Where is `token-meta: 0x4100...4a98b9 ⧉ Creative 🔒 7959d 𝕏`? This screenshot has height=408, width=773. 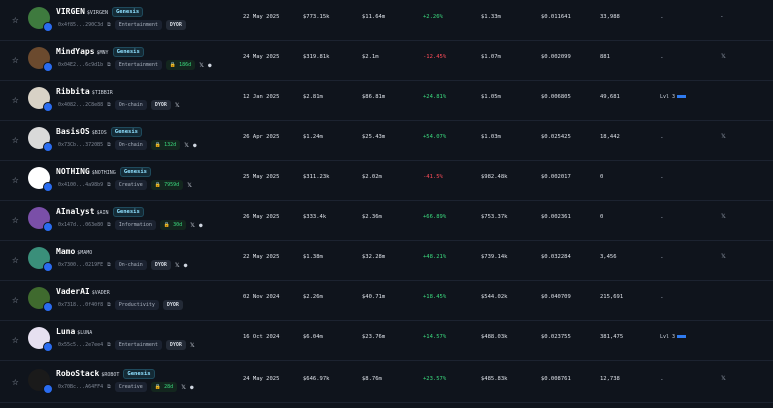 token-meta: 0x4100...4a98b9 ⧉ Creative 🔒 7959d 𝕏 is located at coordinates (125, 185).